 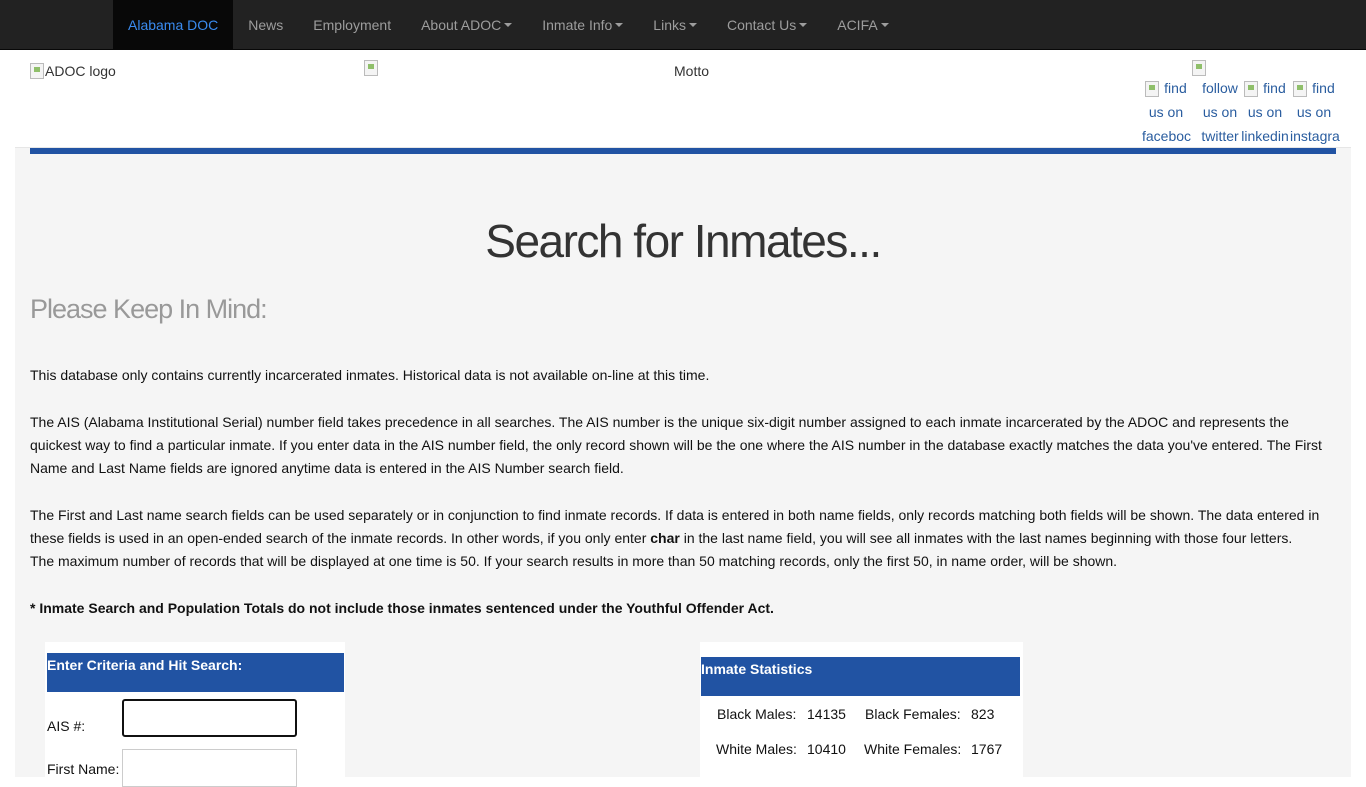 I want to click on first-name-label: First Name:, so click(x=83, y=769).